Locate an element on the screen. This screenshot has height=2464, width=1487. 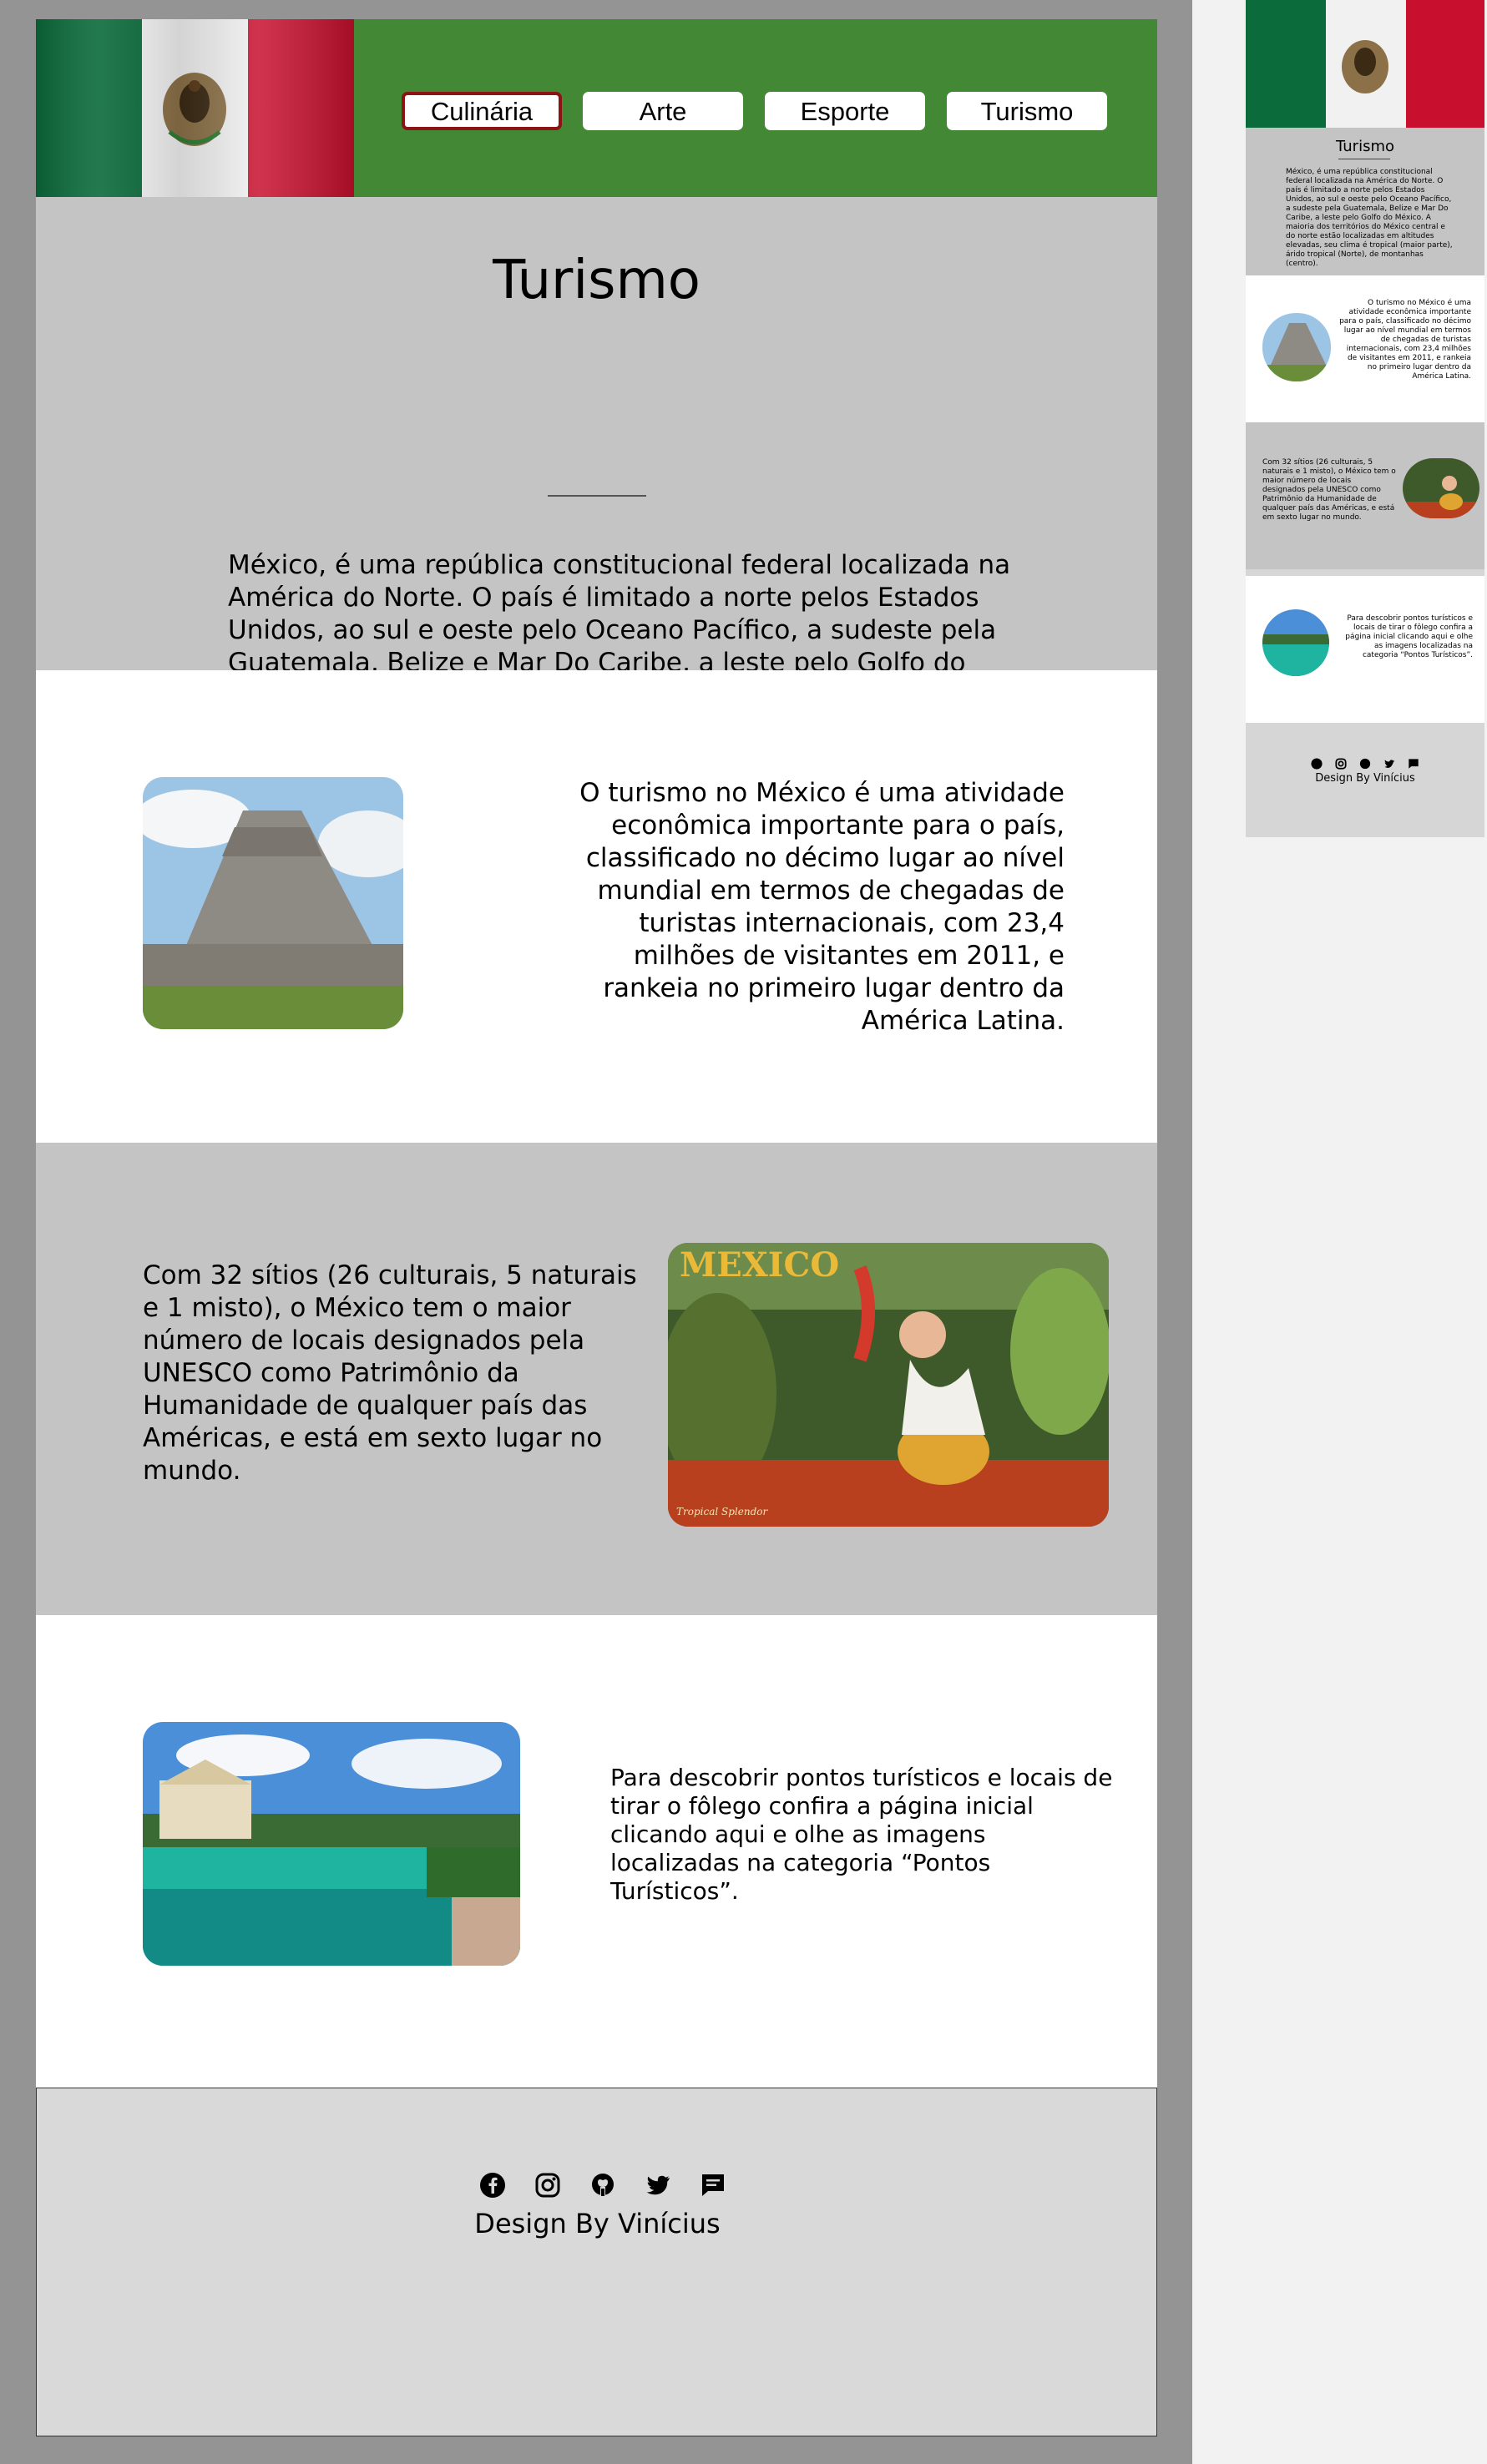
poster-headline: MEXICO is located at coordinates (759, 1265).